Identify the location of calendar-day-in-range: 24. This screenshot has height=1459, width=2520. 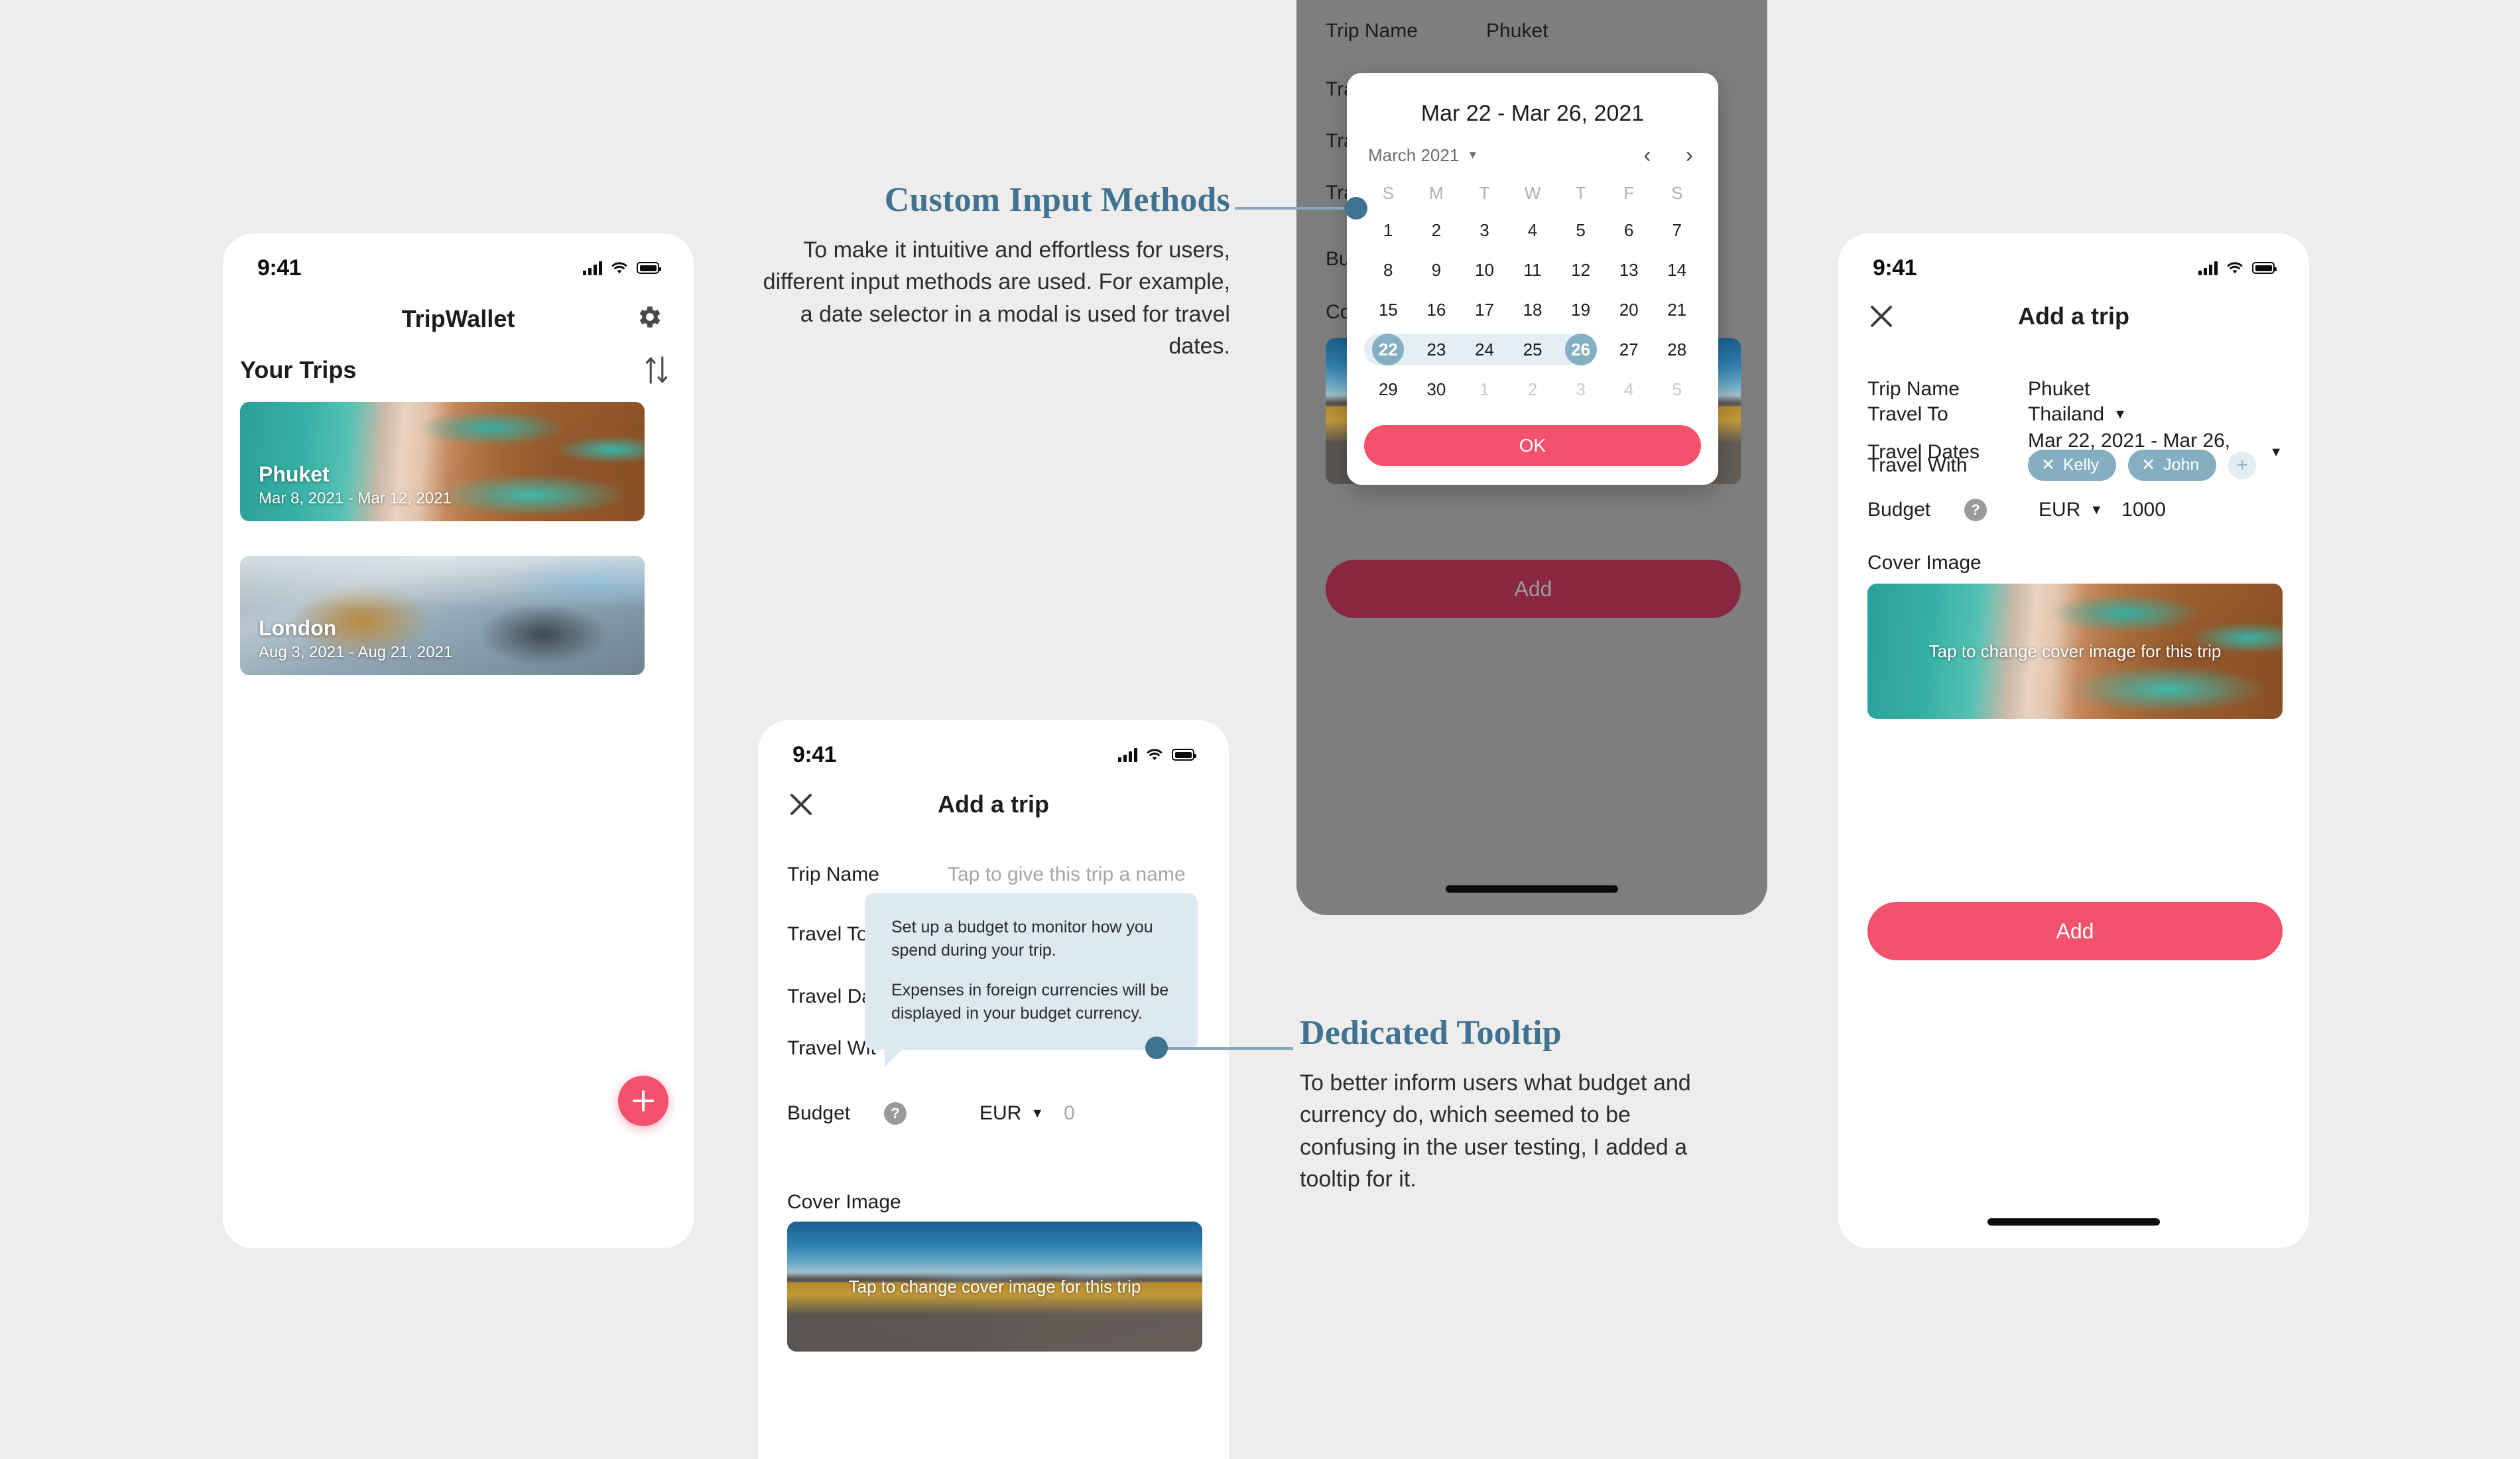
(1484, 350).